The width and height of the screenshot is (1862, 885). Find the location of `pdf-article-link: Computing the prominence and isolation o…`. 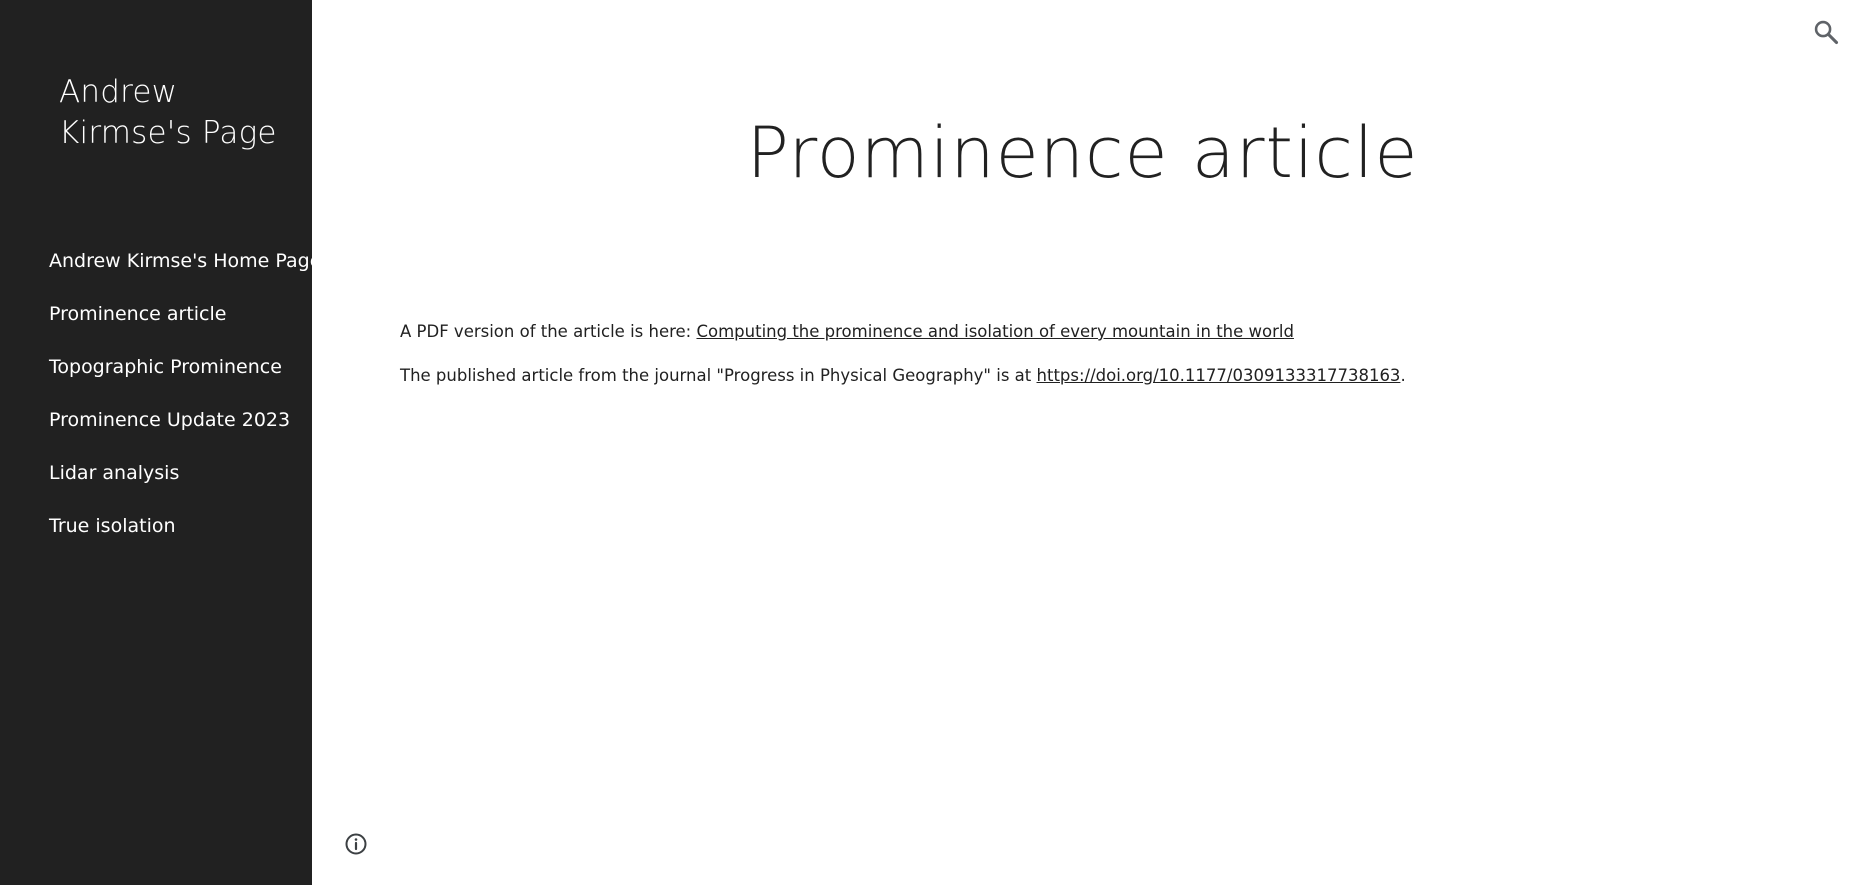

pdf-article-link: Computing the prominence and isolation o… is located at coordinates (994, 331).